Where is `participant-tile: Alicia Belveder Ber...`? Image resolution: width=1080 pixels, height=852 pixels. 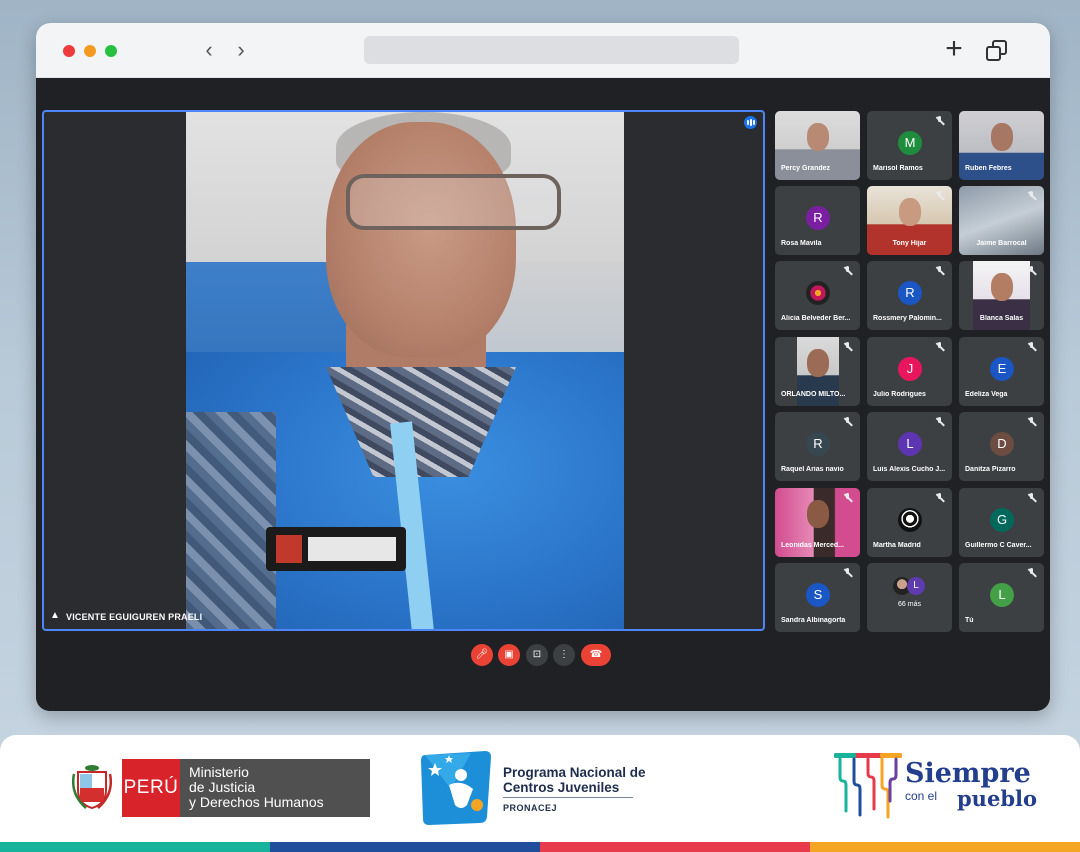 participant-tile: Alicia Belveder Ber... is located at coordinates (817, 295).